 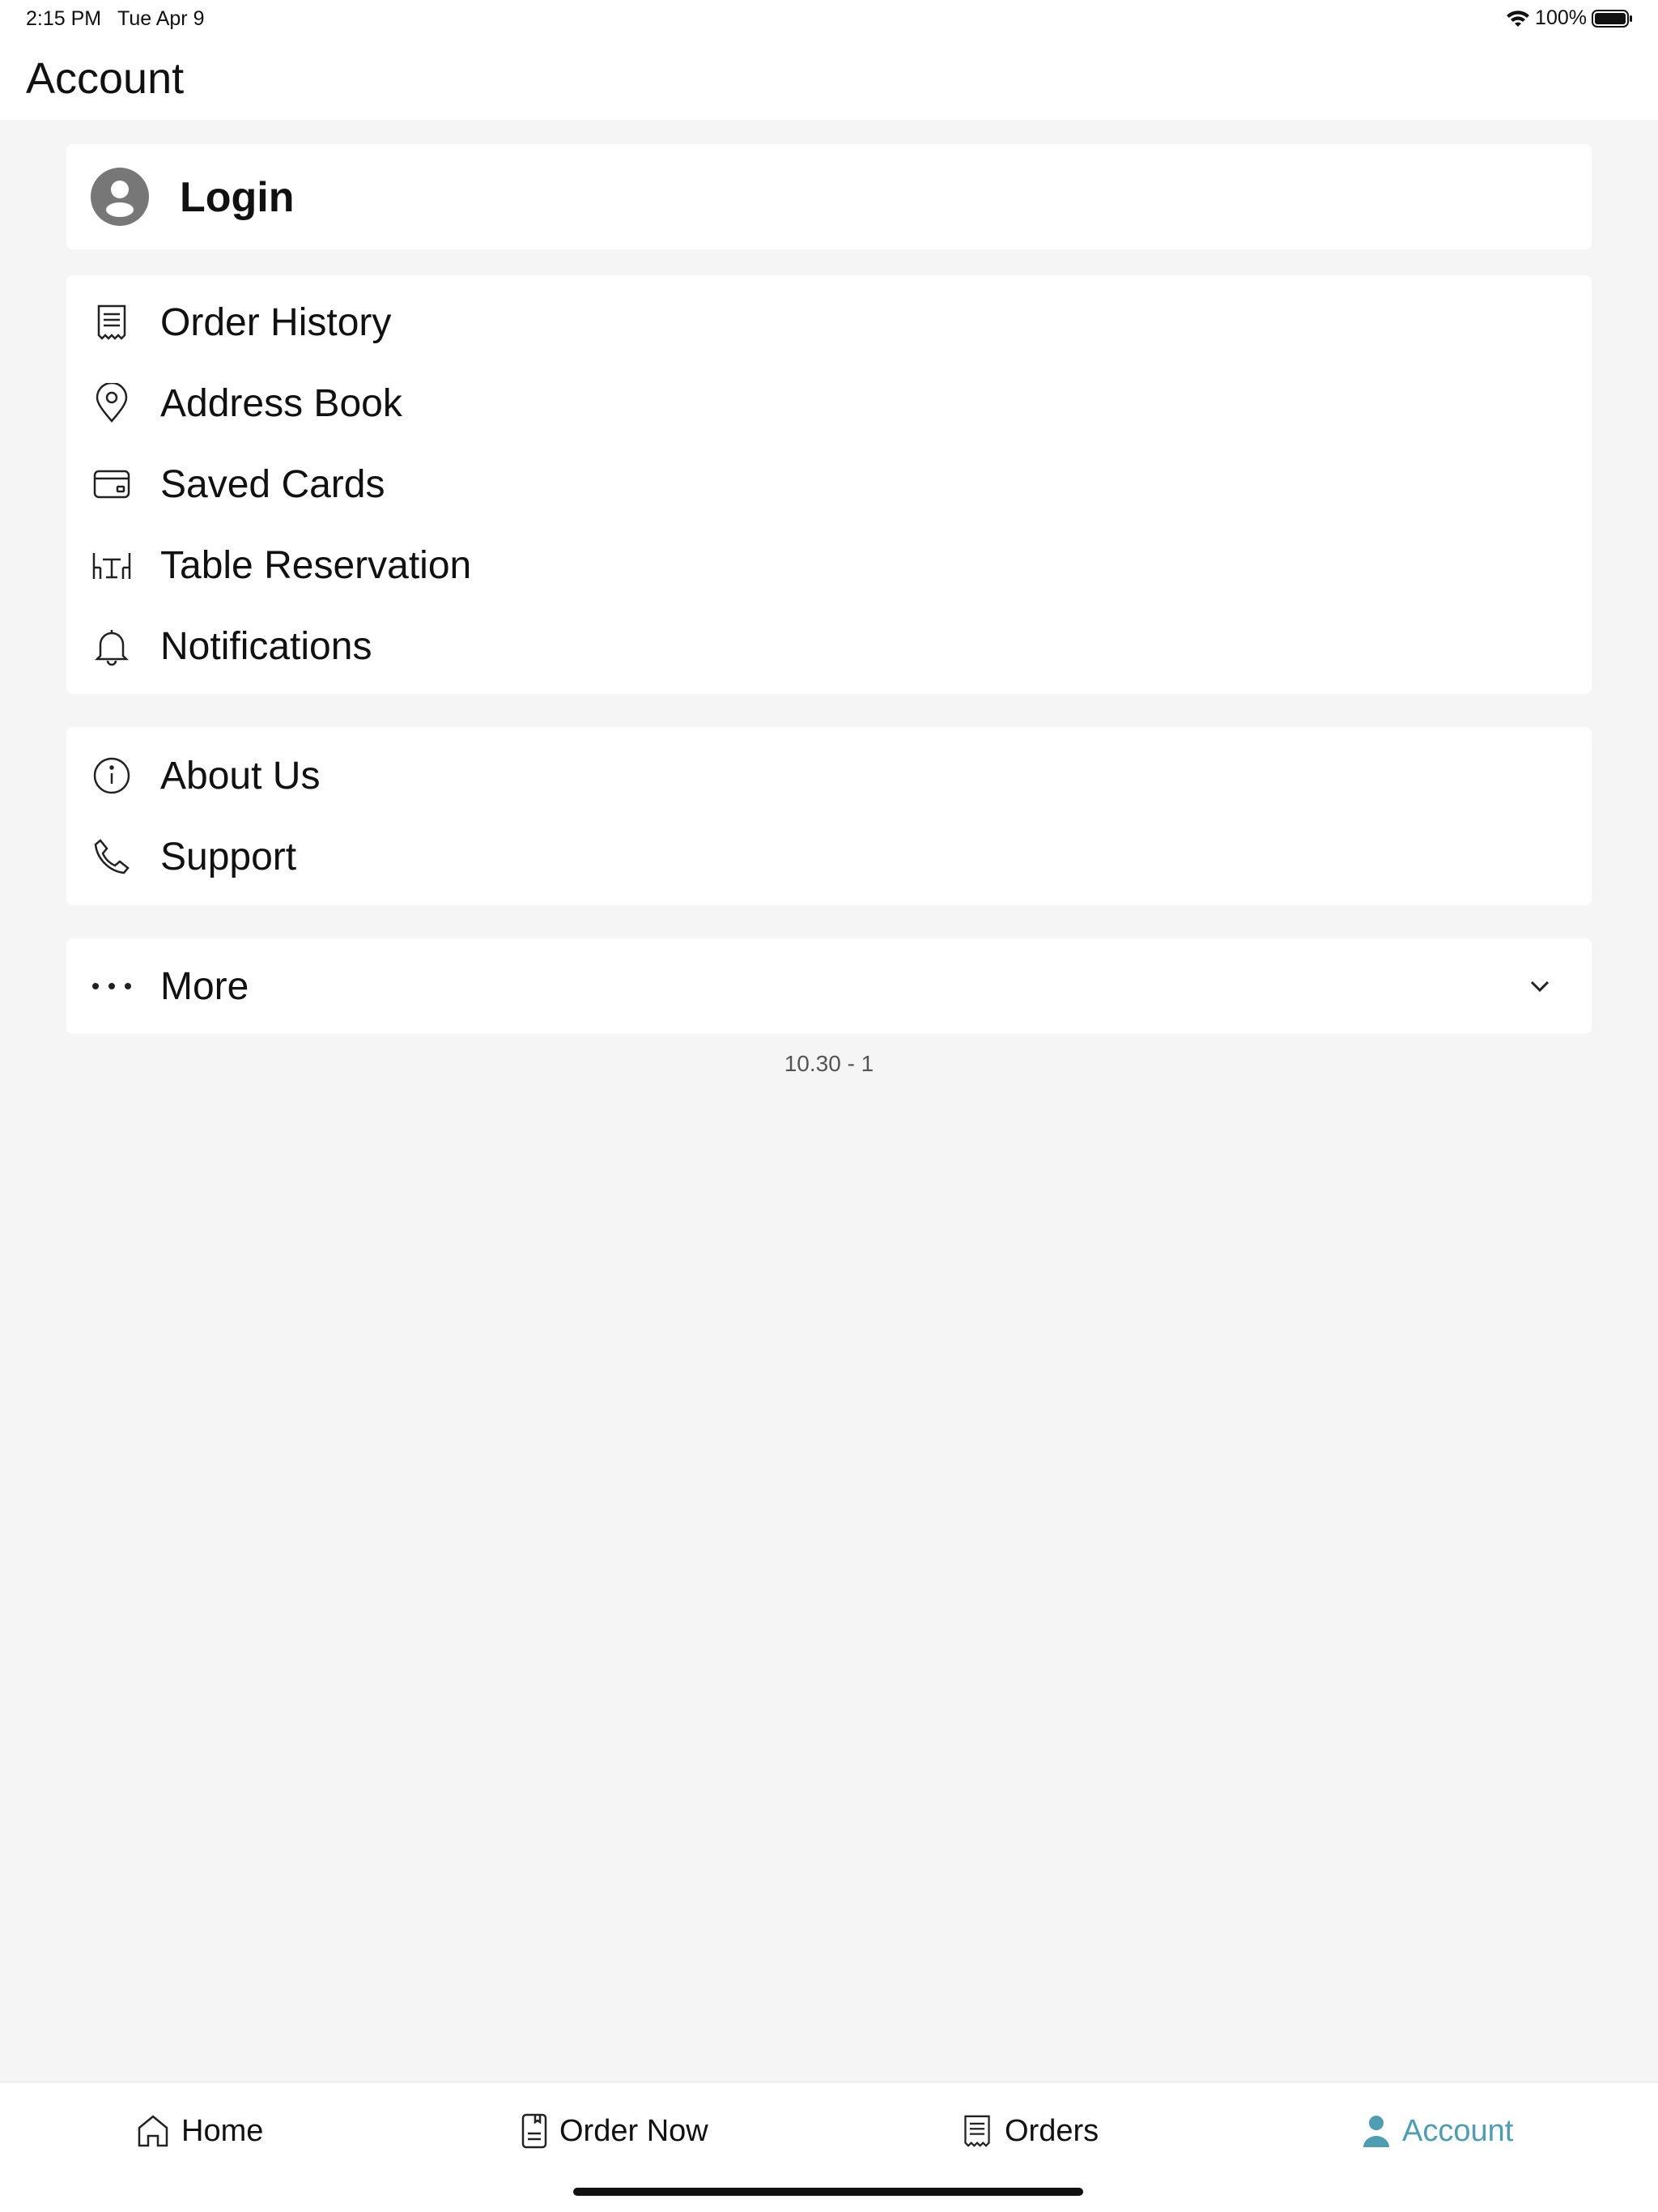 I want to click on menu-item-label: More, so click(x=204, y=986).